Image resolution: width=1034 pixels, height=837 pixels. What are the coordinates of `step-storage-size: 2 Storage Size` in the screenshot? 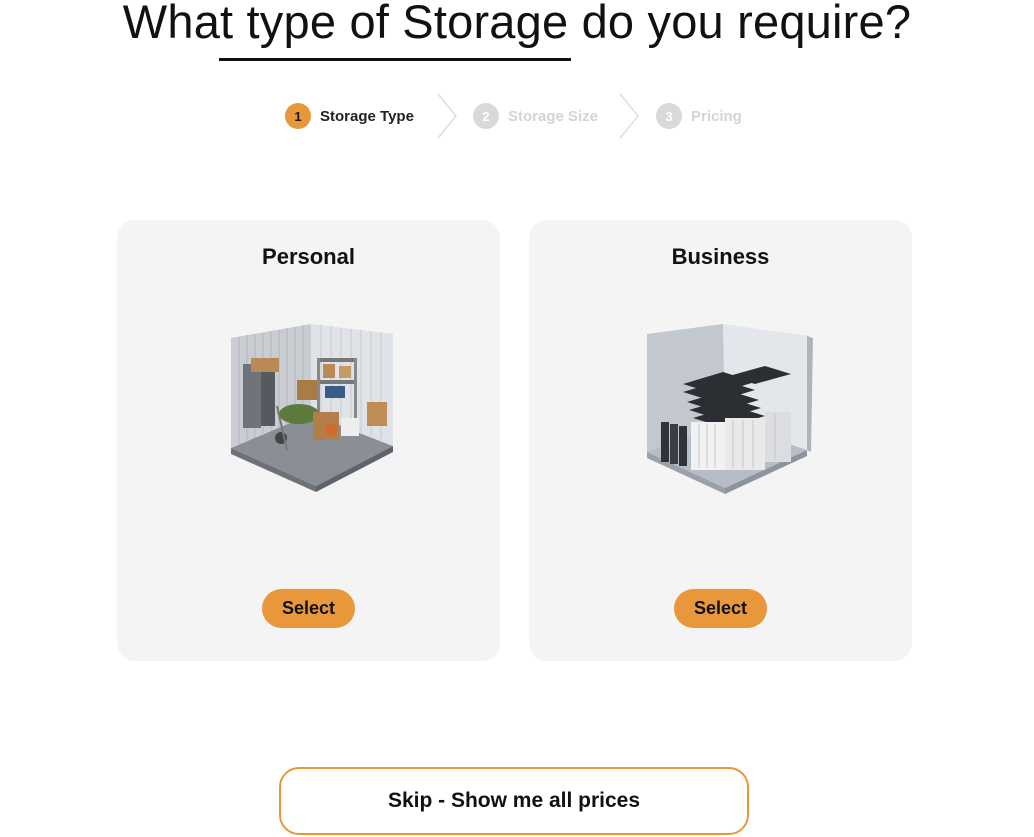 It's located at (535, 116).